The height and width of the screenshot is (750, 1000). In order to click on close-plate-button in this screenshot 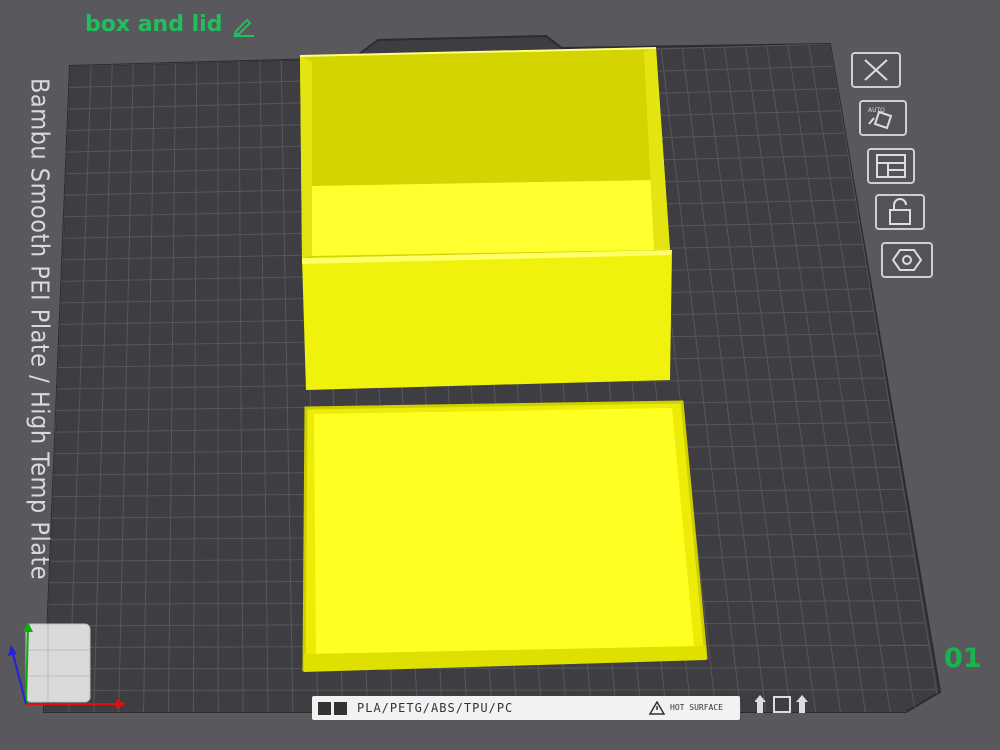, I will do `click(876, 70)`.